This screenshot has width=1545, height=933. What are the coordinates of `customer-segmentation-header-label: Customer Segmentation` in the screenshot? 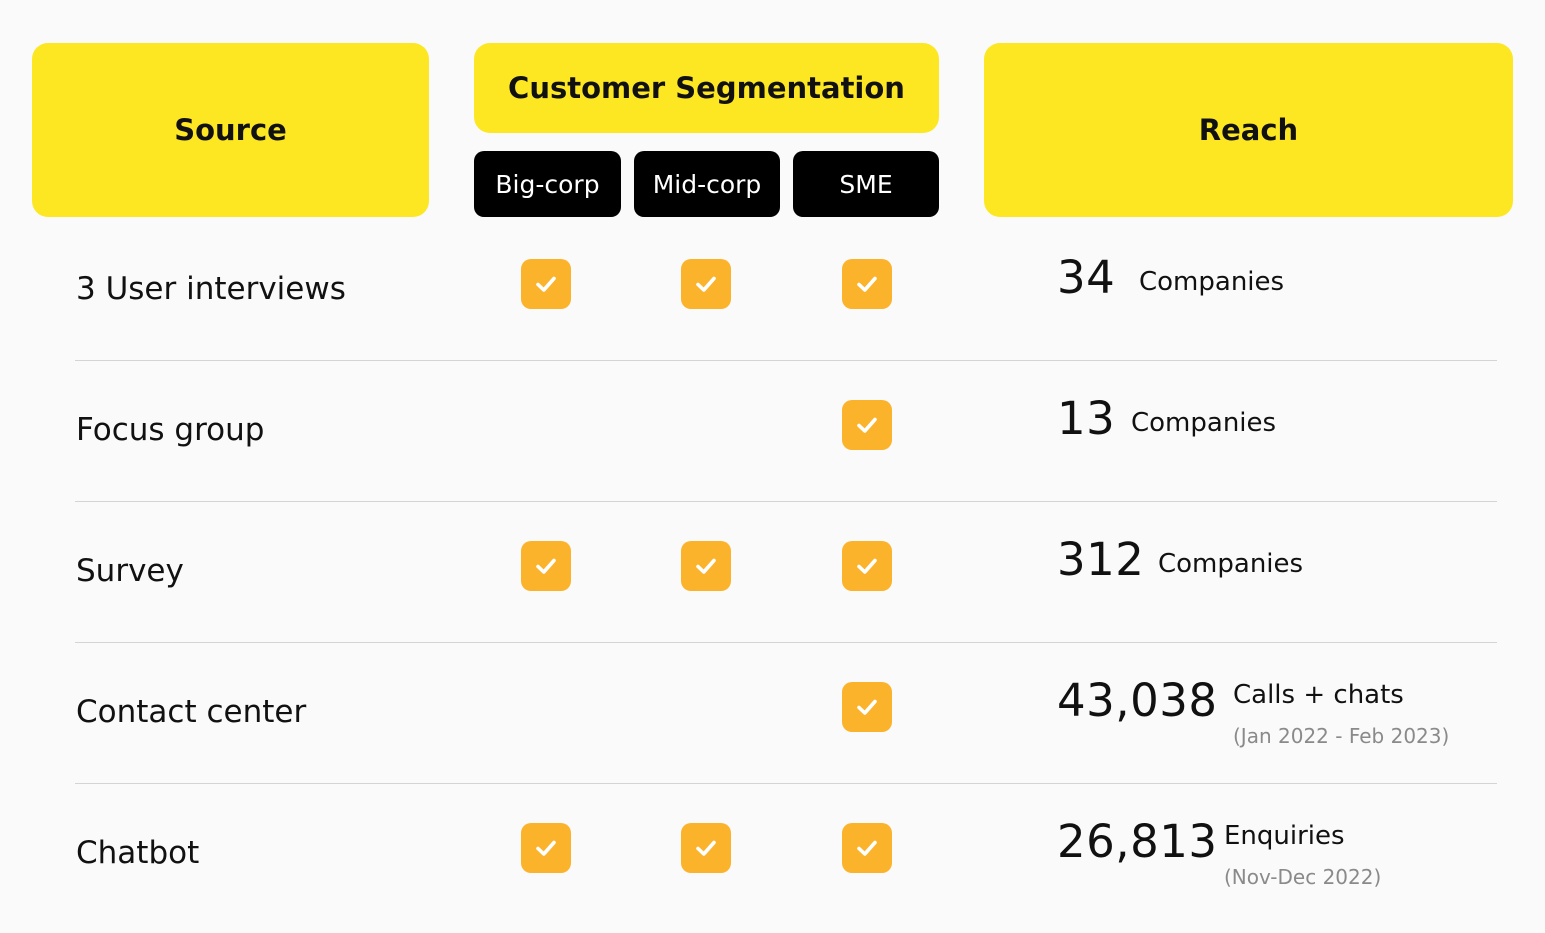 It's located at (706, 88).